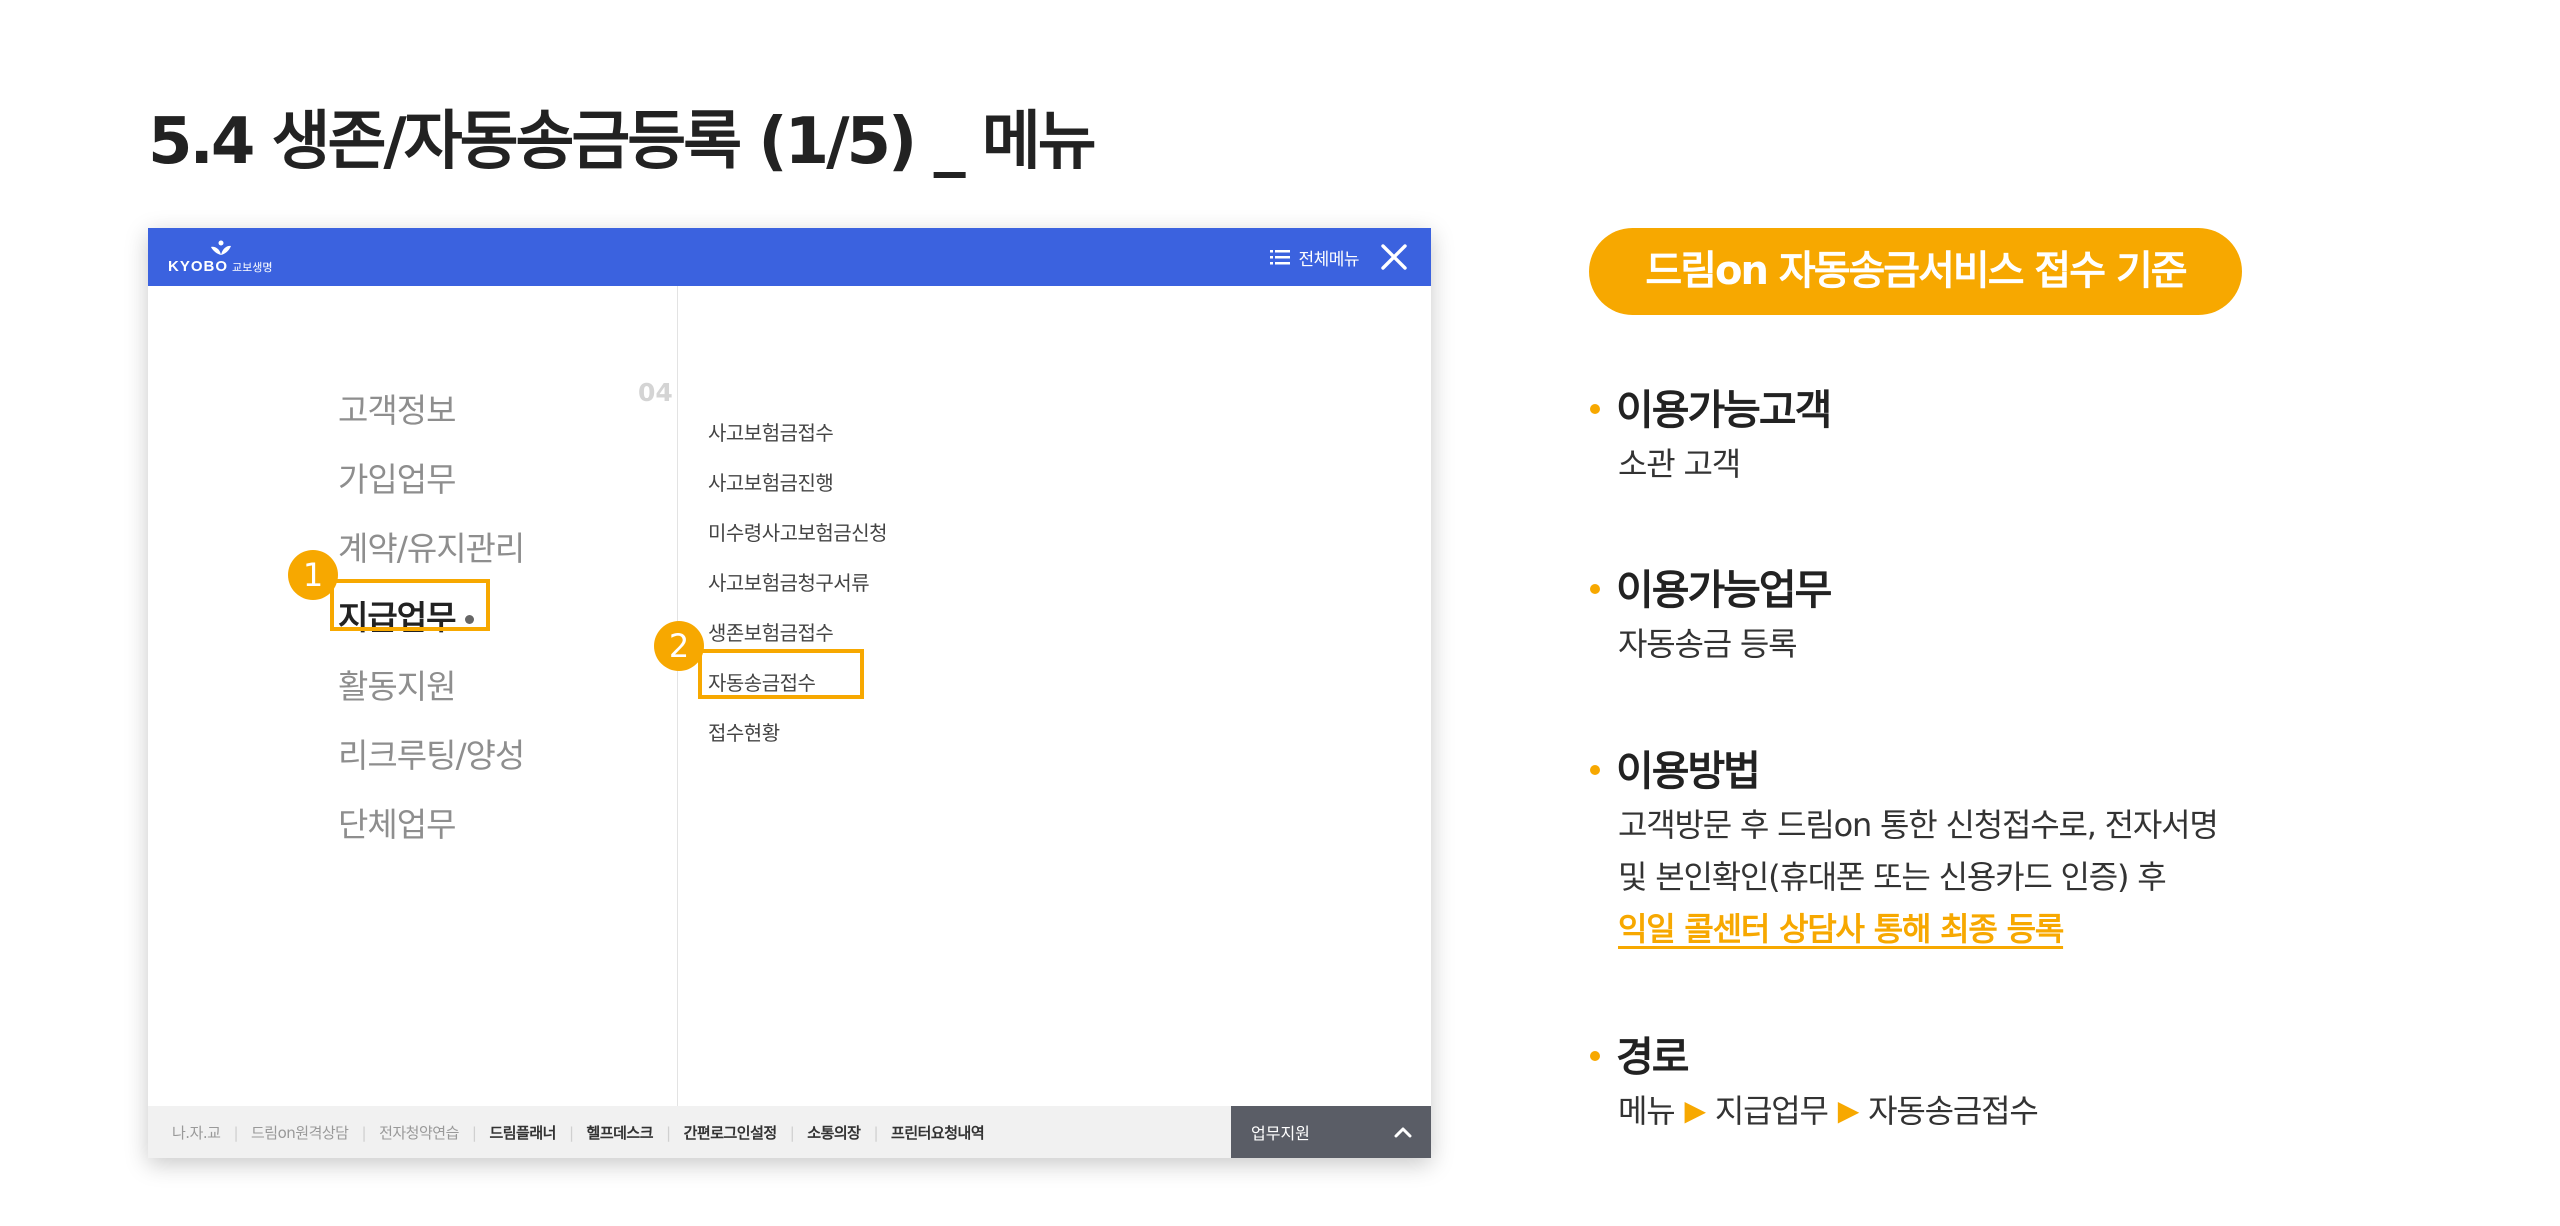 The width and height of the screenshot is (2560, 1226). I want to click on sub-menu-item-auto-transfer: 자동송금접수, so click(797, 683).